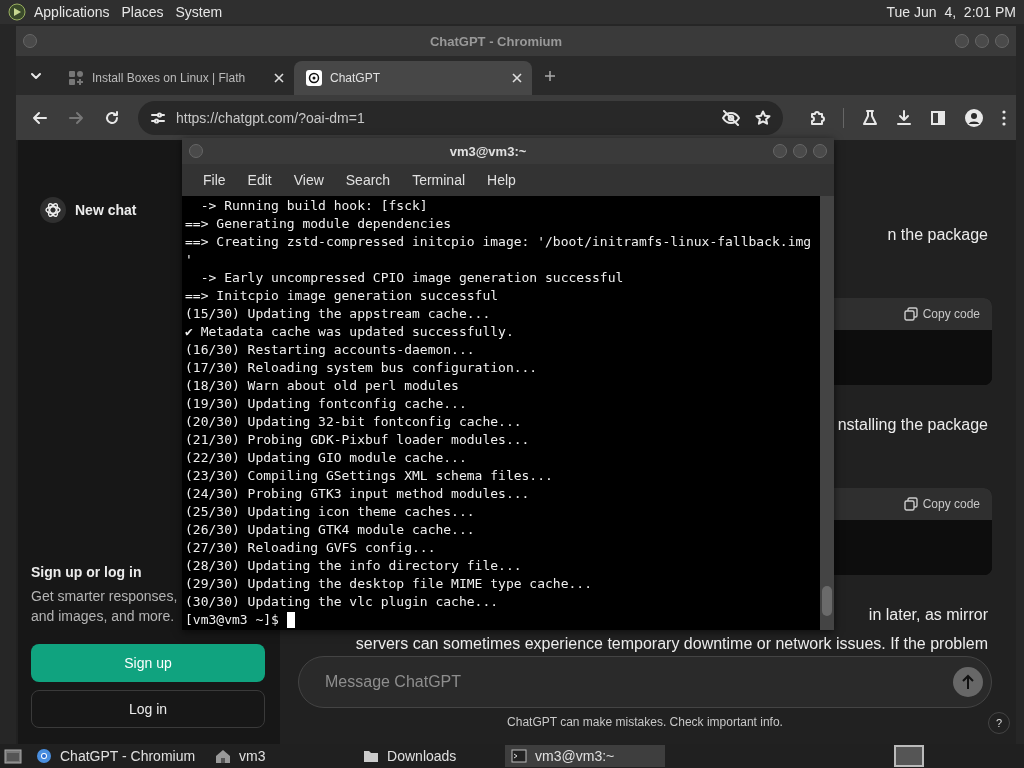 This screenshot has width=1024, height=768. What do you see at coordinates (938, 117) in the screenshot?
I see `side-panel-icon` at bounding box center [938, 117].